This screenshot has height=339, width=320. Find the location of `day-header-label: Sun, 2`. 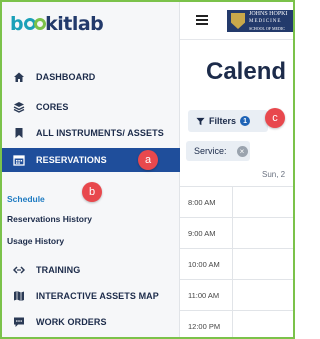

day-header-label: Sun, 2 is located at coordinates (274, 174).